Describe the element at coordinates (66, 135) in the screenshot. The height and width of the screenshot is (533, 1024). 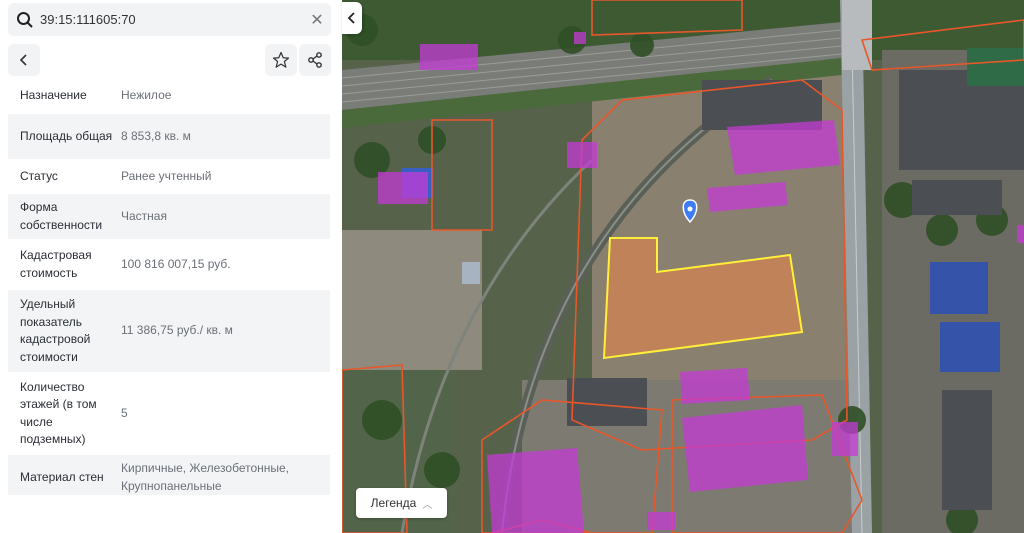
I see `property-label: Площадь общая` at that location.